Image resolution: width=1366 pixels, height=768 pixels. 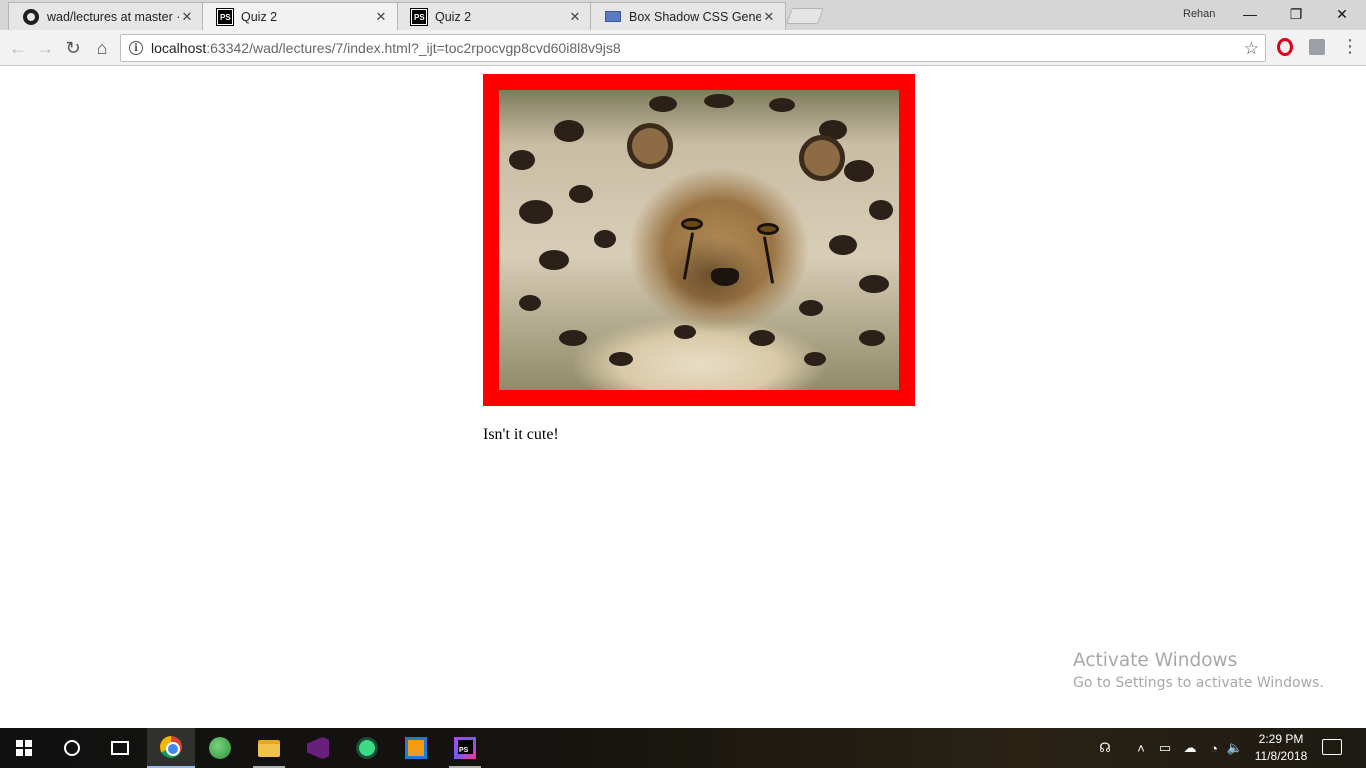 I want to click on tab-quiz-2-active: PS Quiz 2 ✕, so click(x=300, y=16).